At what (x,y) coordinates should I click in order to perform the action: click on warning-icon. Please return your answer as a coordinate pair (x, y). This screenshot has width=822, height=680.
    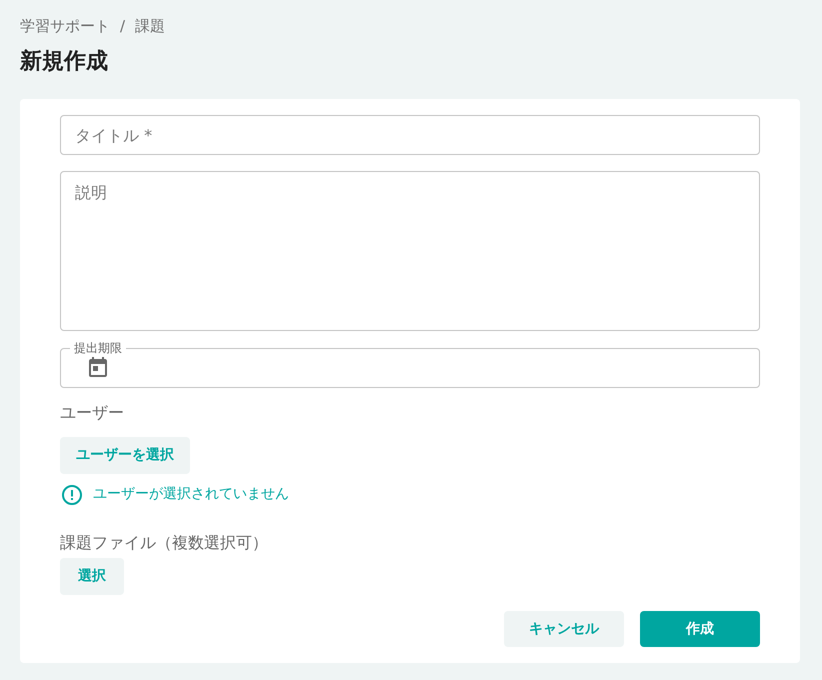
    Looking at the image, I should click on (72, 494).